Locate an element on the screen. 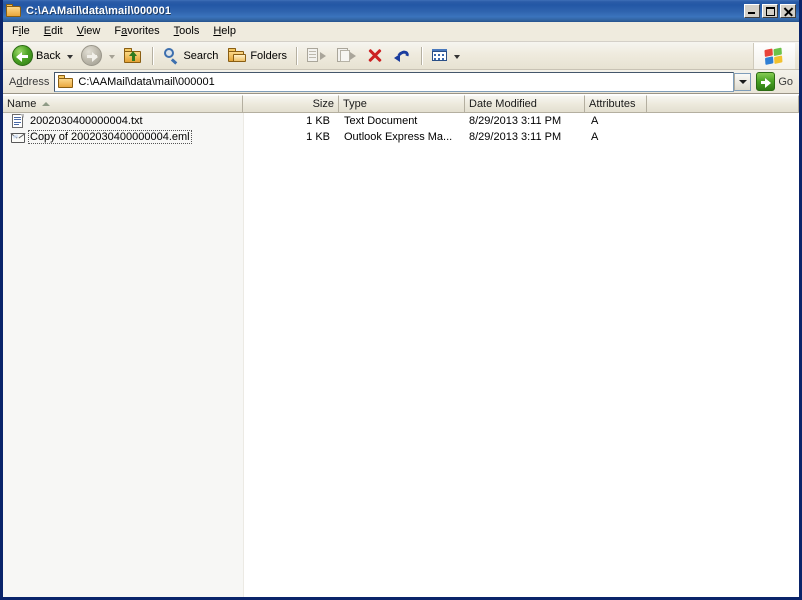 This screenshot has height=600, width=802. column-header-attributes: Attributes is located at coordinates (616, 104).